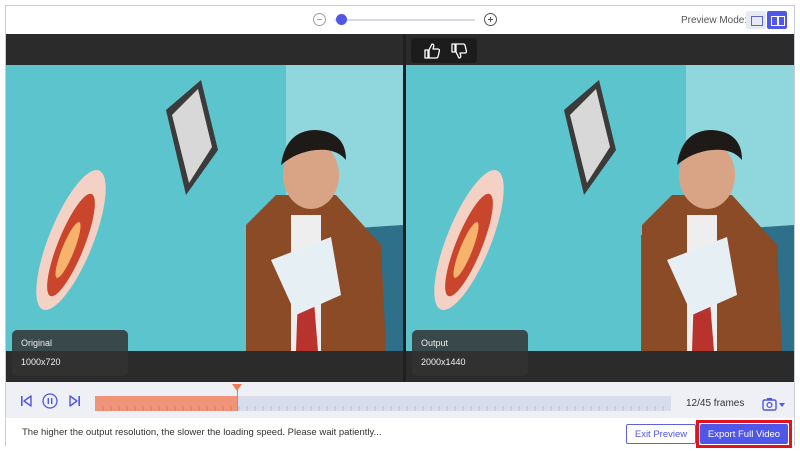 The width and height of the screenshot is (800, 451). I want to click on timeline-bar: 12/45 frames, so click(400, 400).